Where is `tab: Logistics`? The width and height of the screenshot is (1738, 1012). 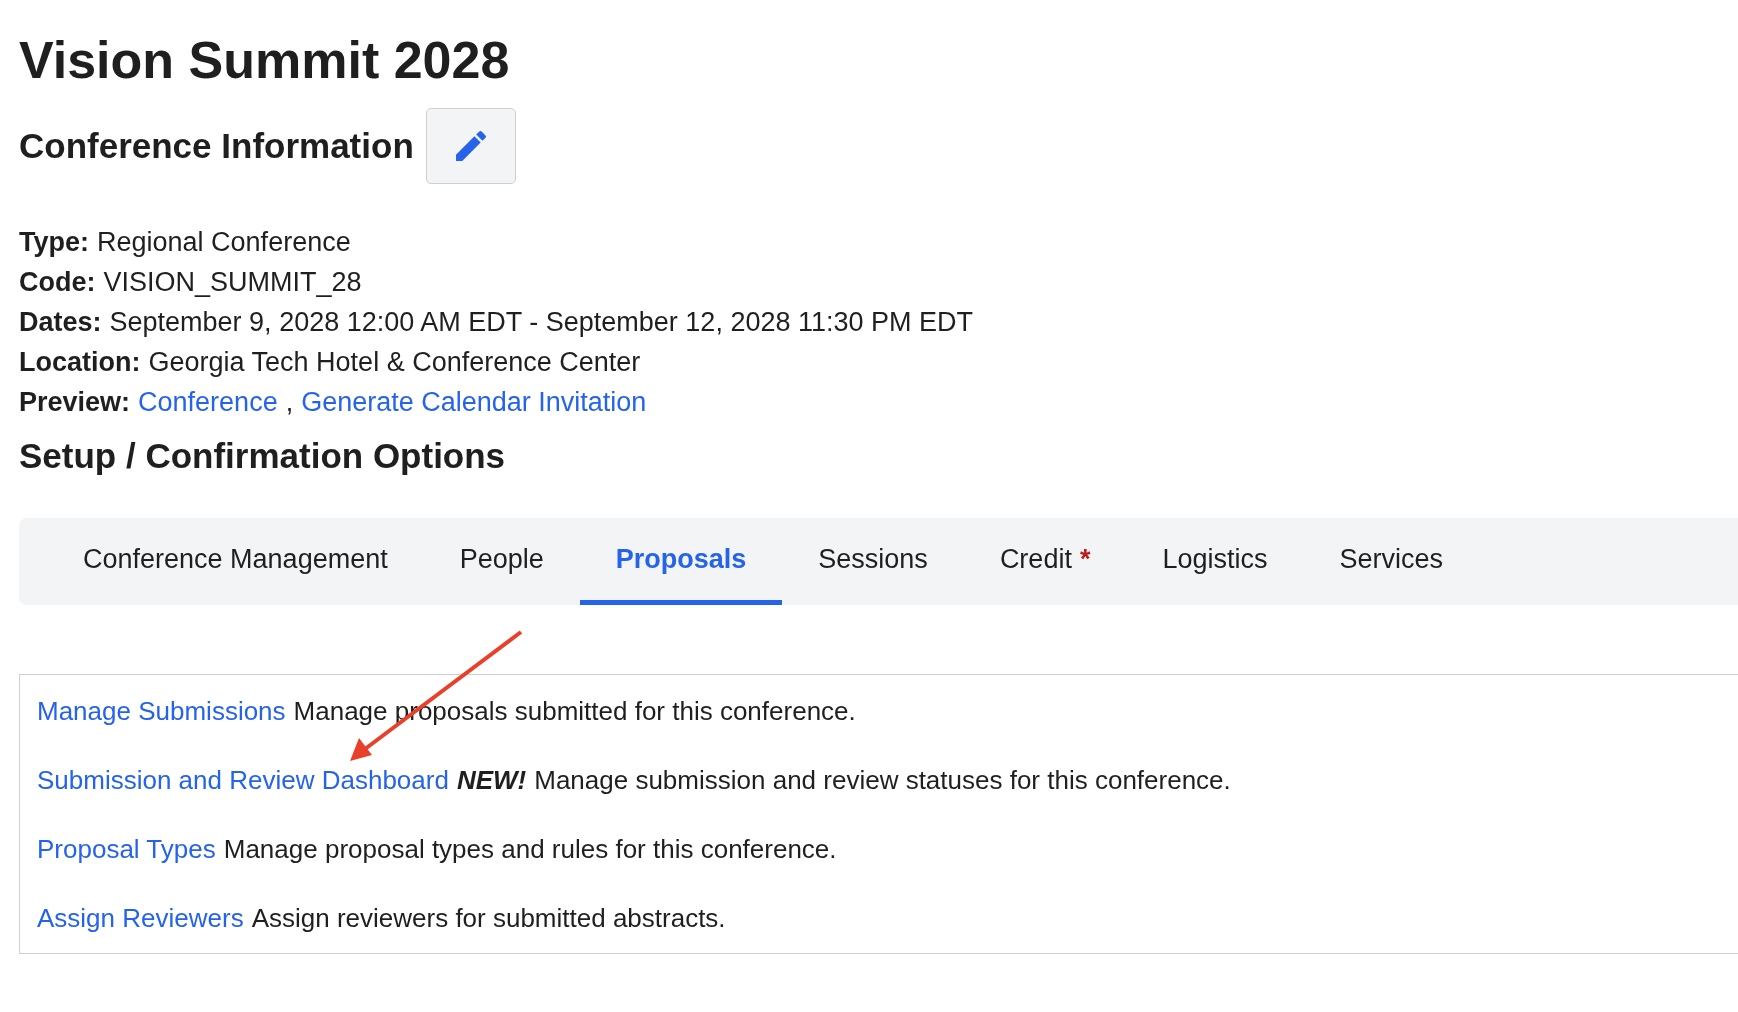 tab: Logistics is located at coordinates (1215, 561).